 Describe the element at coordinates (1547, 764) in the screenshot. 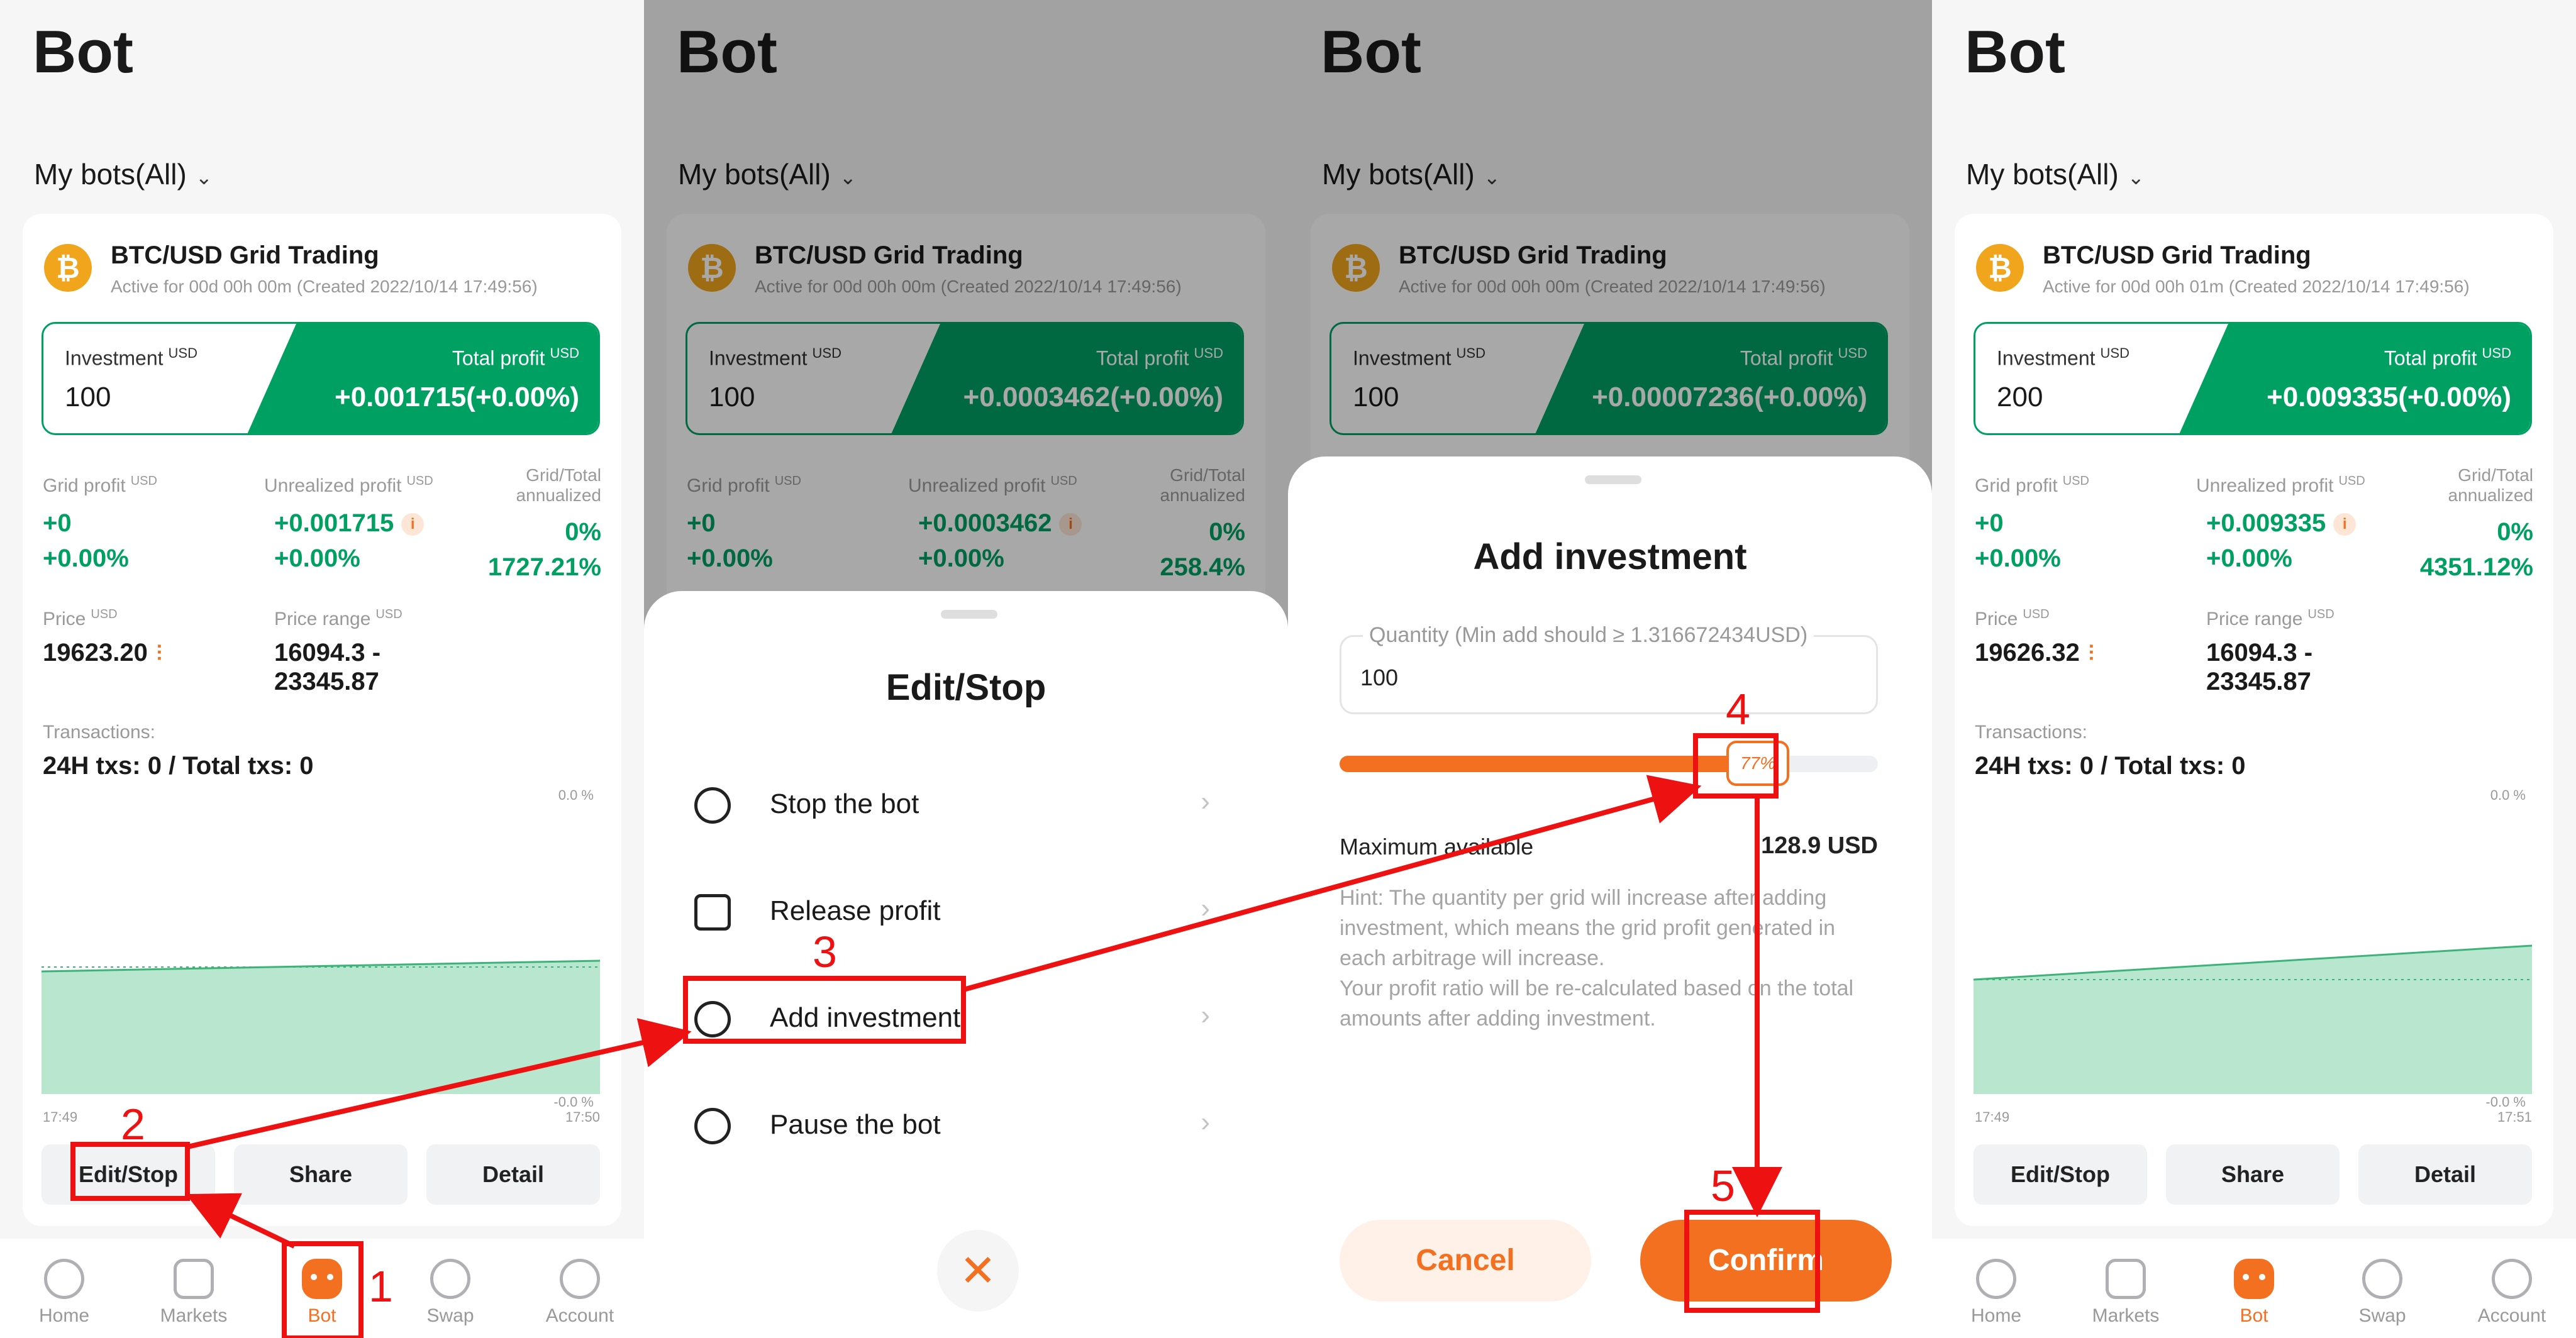

I see `slider-fill` at that location.